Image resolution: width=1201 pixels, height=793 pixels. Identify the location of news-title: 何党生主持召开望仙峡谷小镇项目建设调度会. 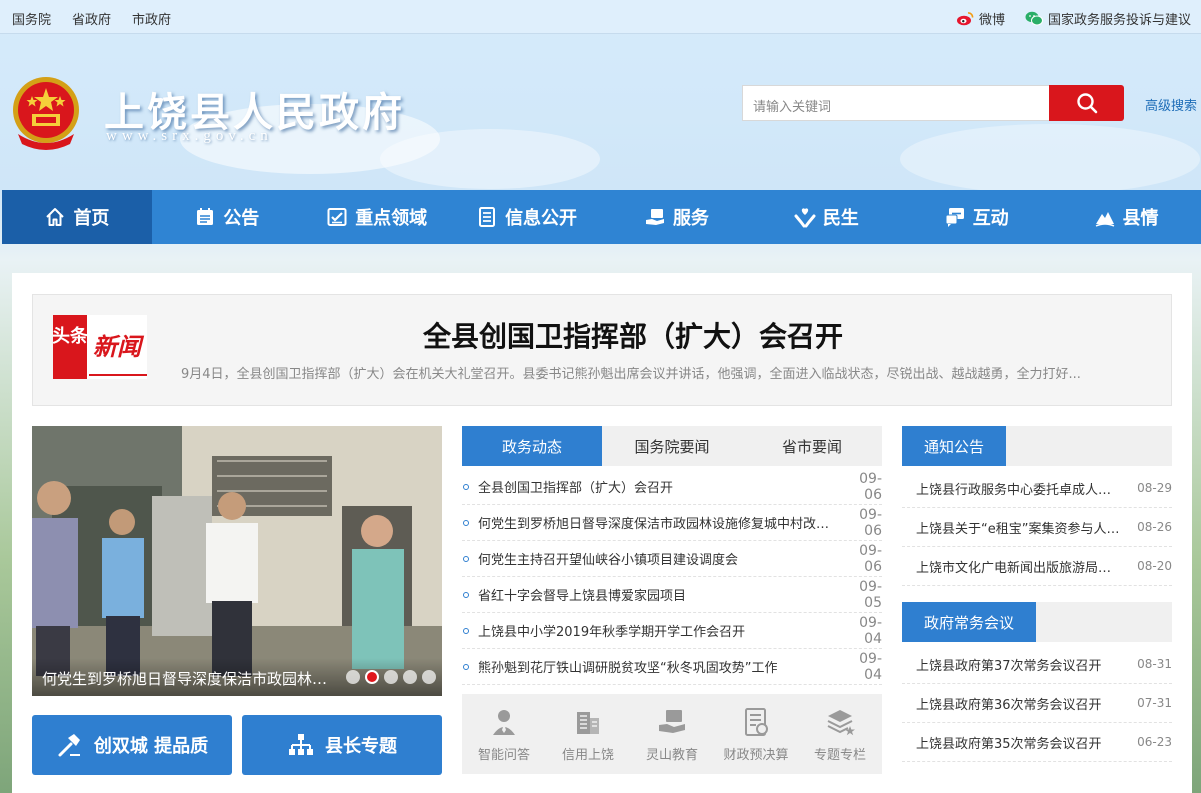
(608, 560).